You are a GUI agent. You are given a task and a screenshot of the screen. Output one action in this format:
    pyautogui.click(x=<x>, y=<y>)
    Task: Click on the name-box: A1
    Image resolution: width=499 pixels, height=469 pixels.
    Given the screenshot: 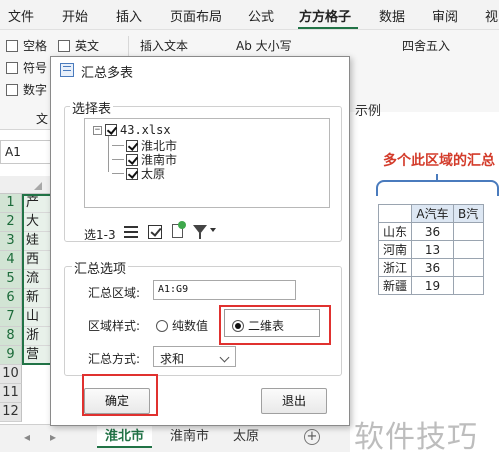 What is the action you would take?
    pyautogui.click(x=26, y=152)
    